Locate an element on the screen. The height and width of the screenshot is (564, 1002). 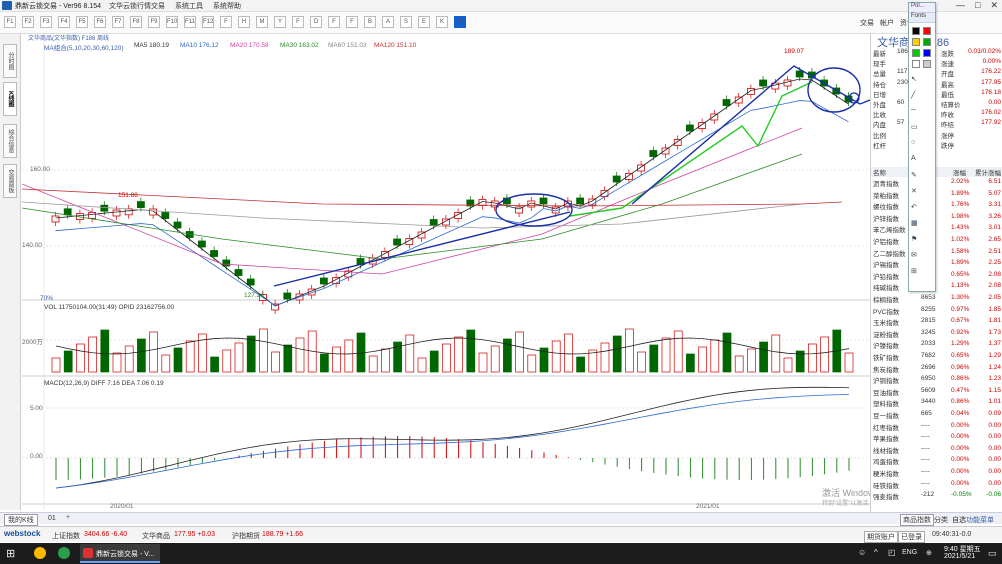
list-item: 沪铜指数 6950 0.86% 1.23 is located at coordinates (936, 380).